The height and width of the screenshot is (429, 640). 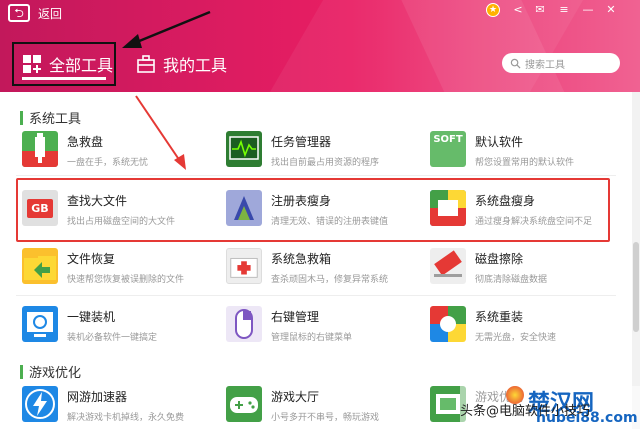 I want to click on tool-desc: 彻底清除磁盘数据, so click(x=511, y=280).